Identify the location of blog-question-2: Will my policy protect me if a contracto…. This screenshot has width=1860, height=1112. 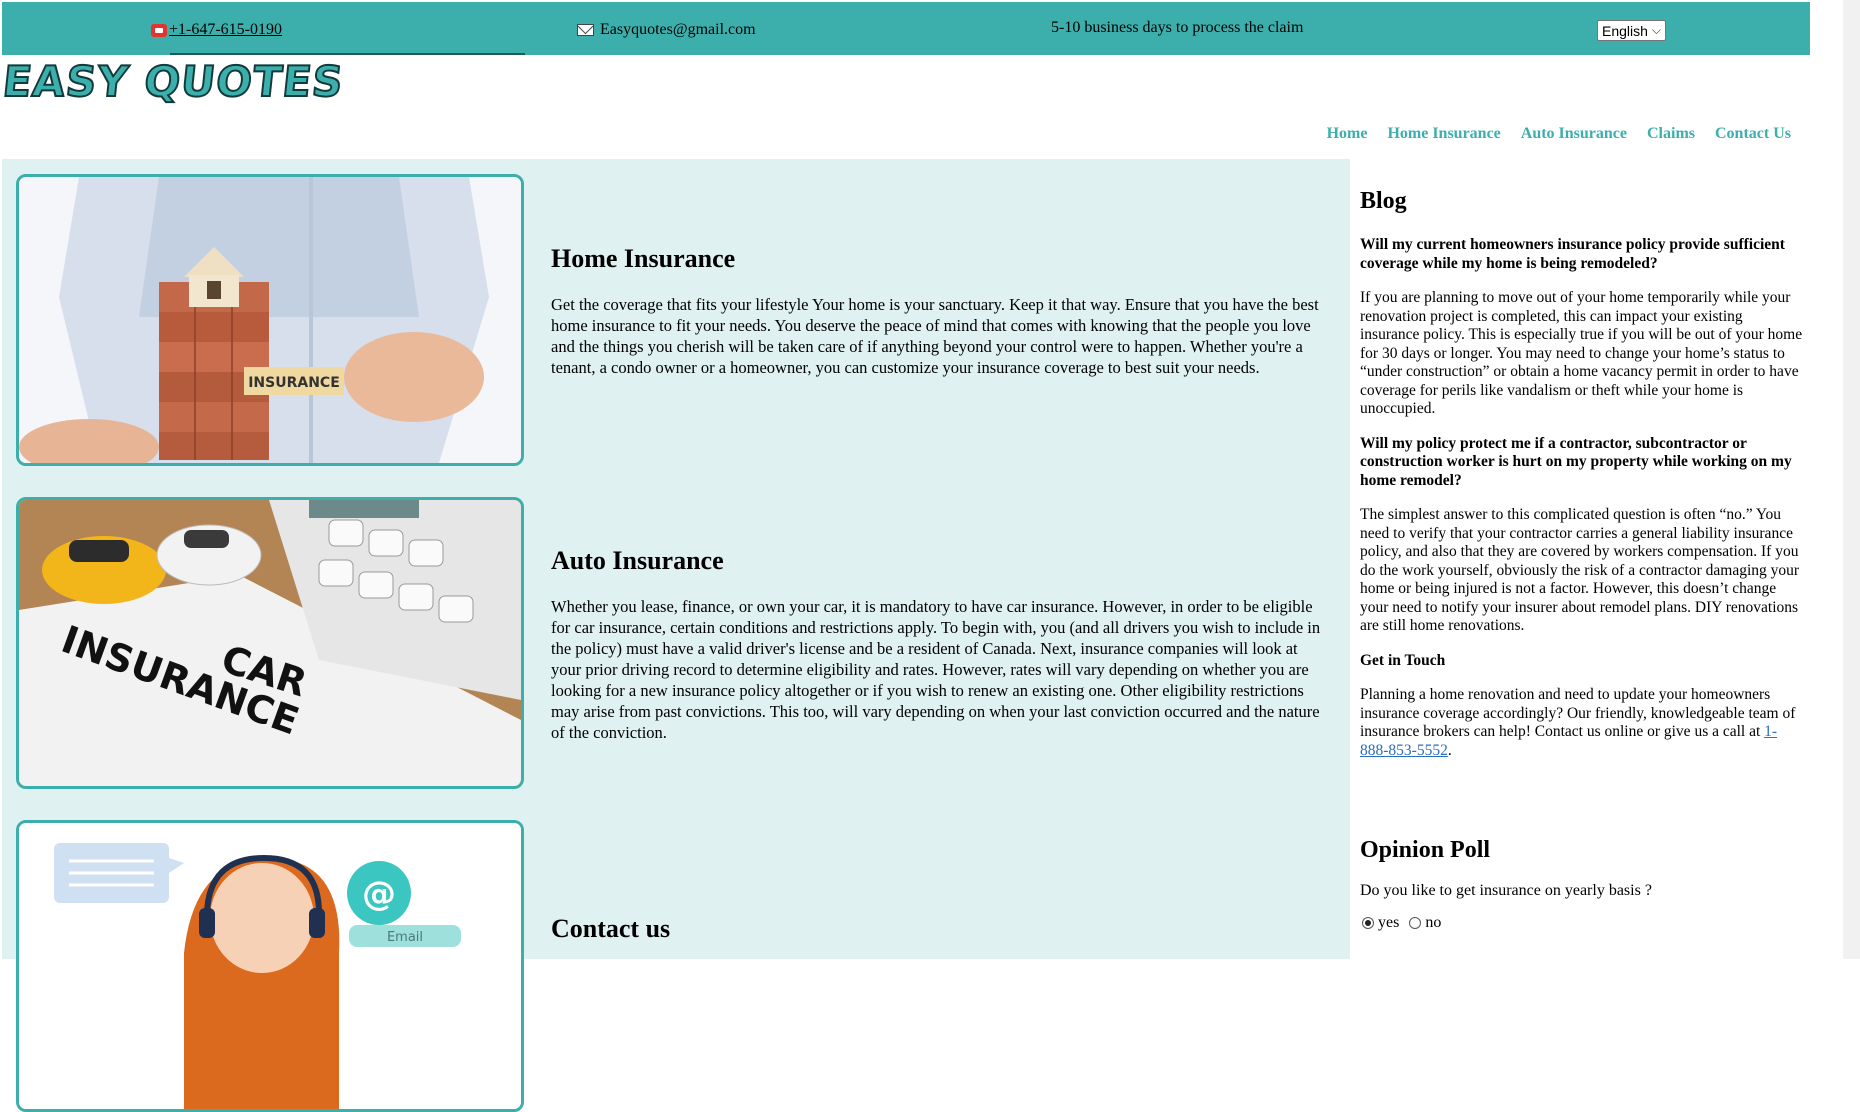
(1576, 461).